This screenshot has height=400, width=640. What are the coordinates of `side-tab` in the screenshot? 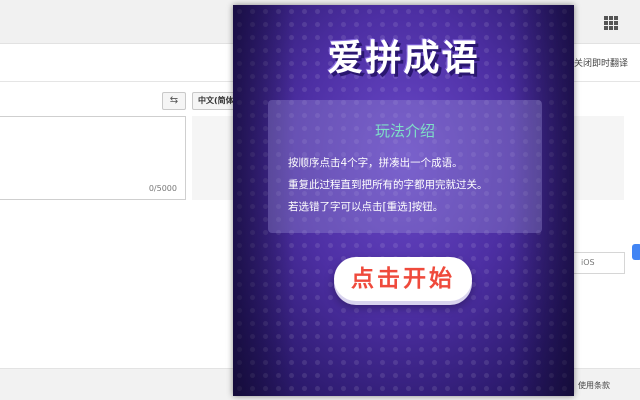 It's located at (636, 252).